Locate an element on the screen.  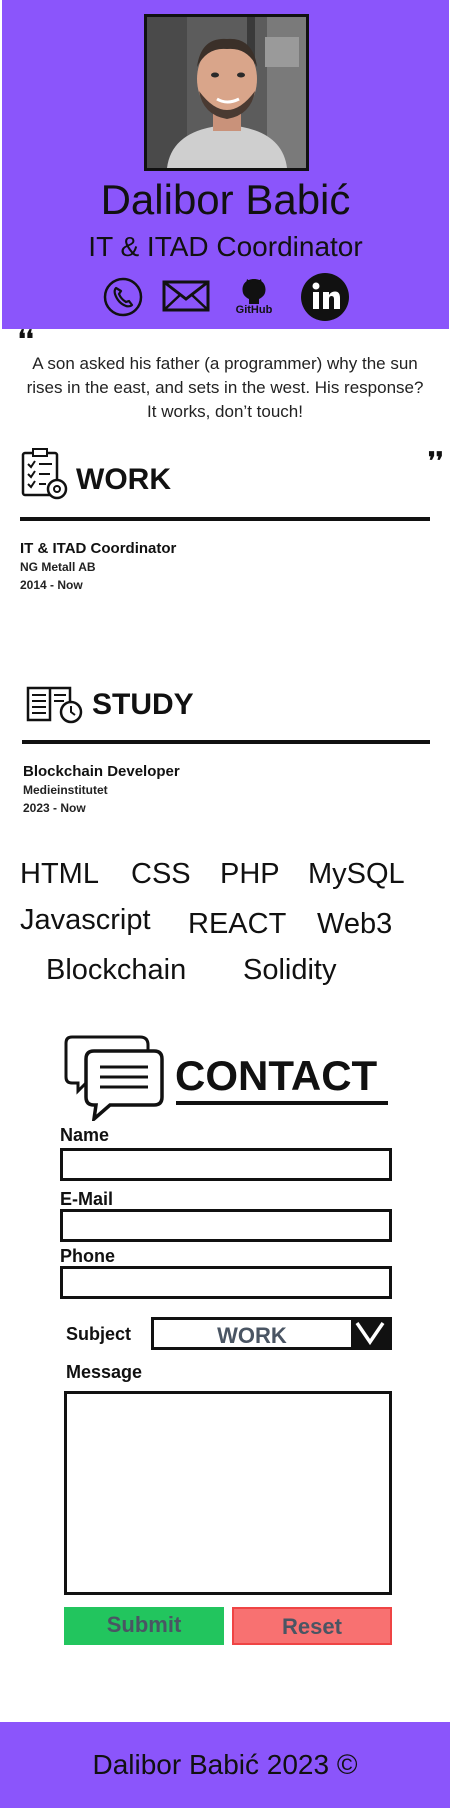
skill-tag: CSS is located at coordinates (161, 874).